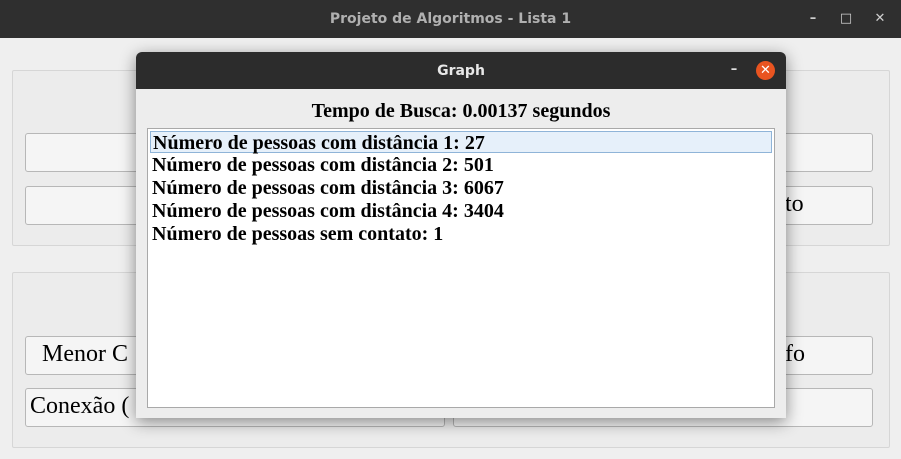  Describe the element at coordinates (80, 406) in the screenshot. I see `group2-button-bottom-left-label: Conexão (` at that location.